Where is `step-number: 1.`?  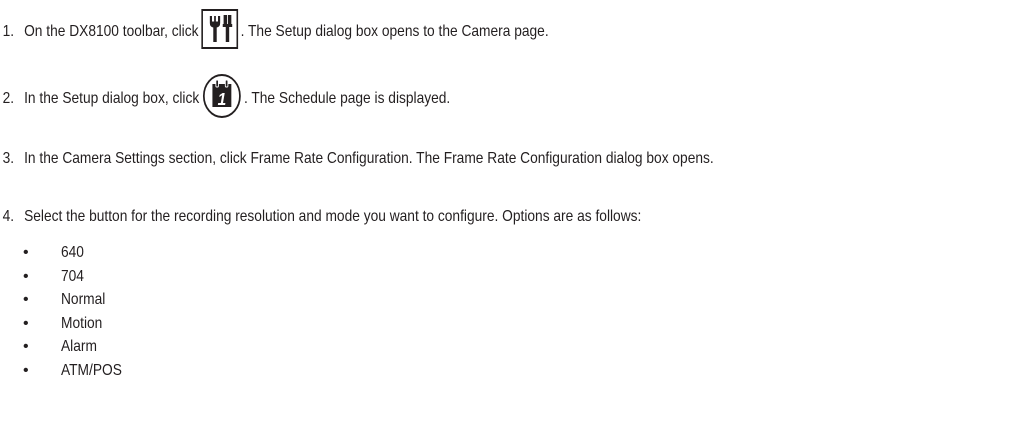 step-number: 1. is located at coordinates (8, 31).